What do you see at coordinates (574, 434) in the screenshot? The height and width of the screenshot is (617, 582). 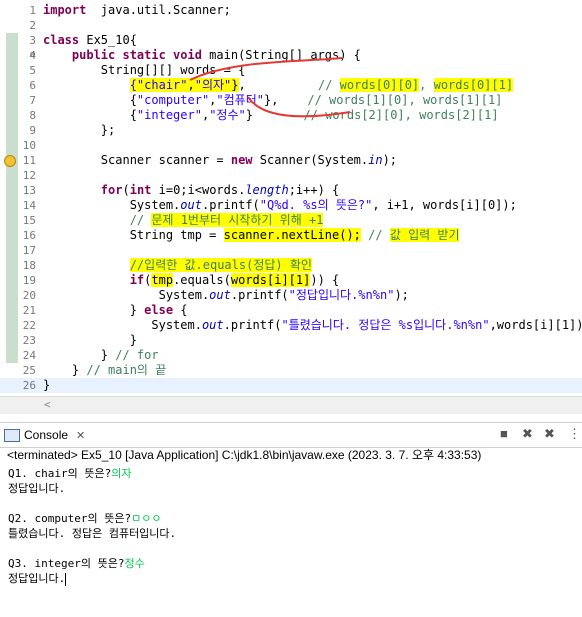 I see `view-menu-icon: ⋮` at bounding box center [574, 434].